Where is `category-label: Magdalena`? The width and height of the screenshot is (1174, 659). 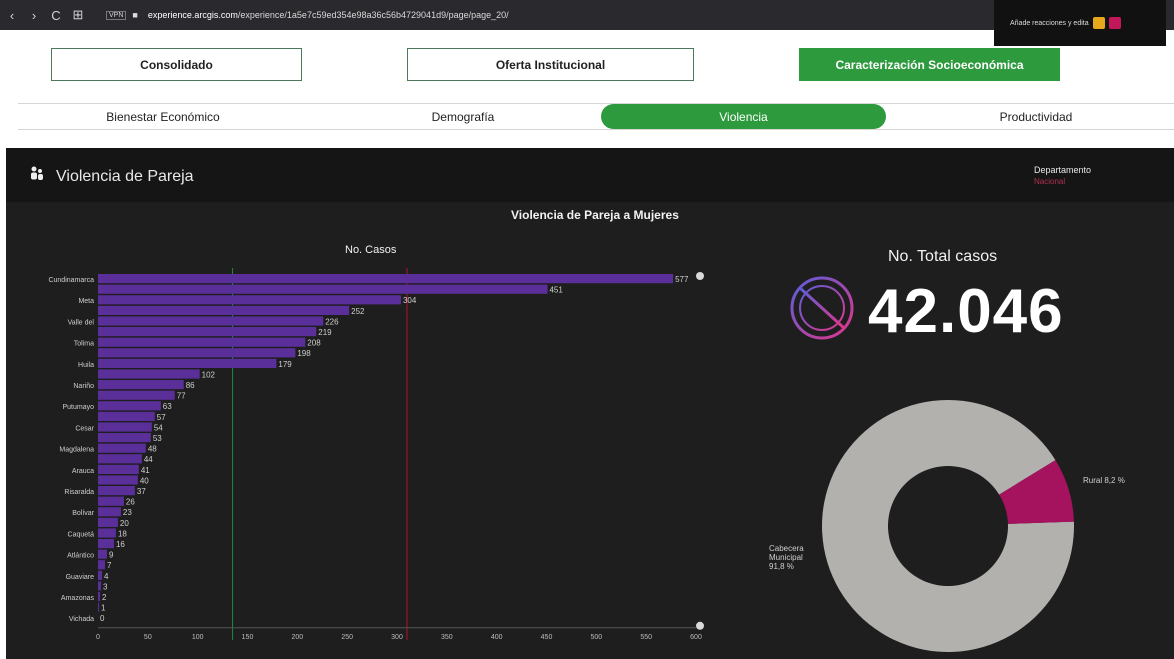
category-label: Magdalena is located at coordinates (76, 450).